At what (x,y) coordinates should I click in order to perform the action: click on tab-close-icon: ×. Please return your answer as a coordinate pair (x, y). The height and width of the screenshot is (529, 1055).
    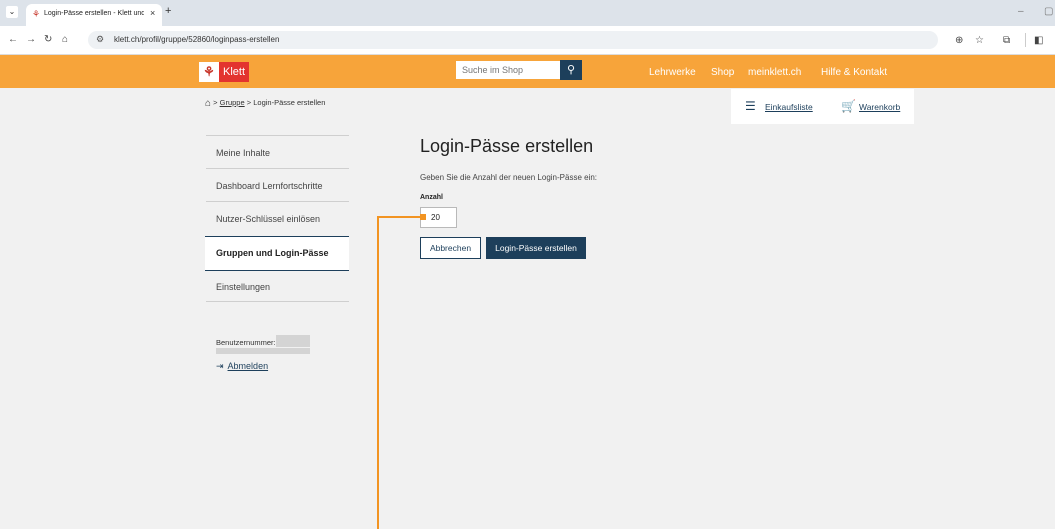
    Looking at the image, I should click on (152, 13).